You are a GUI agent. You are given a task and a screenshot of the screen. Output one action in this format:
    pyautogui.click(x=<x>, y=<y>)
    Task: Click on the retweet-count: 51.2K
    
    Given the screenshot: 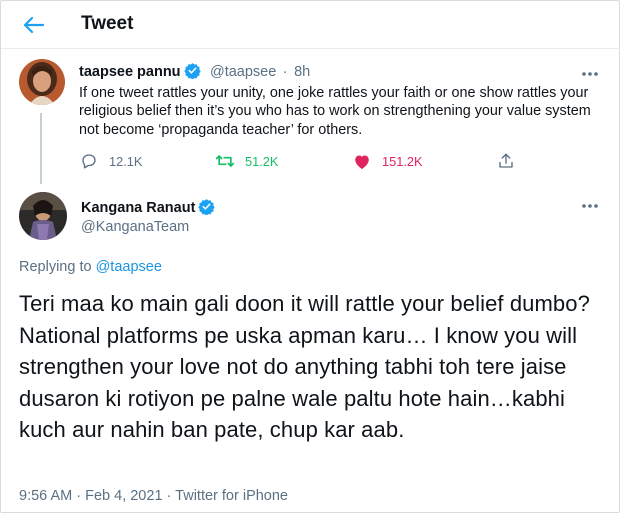 What is the action you would take?
    pyautogui.click(x=262, y=161)
    